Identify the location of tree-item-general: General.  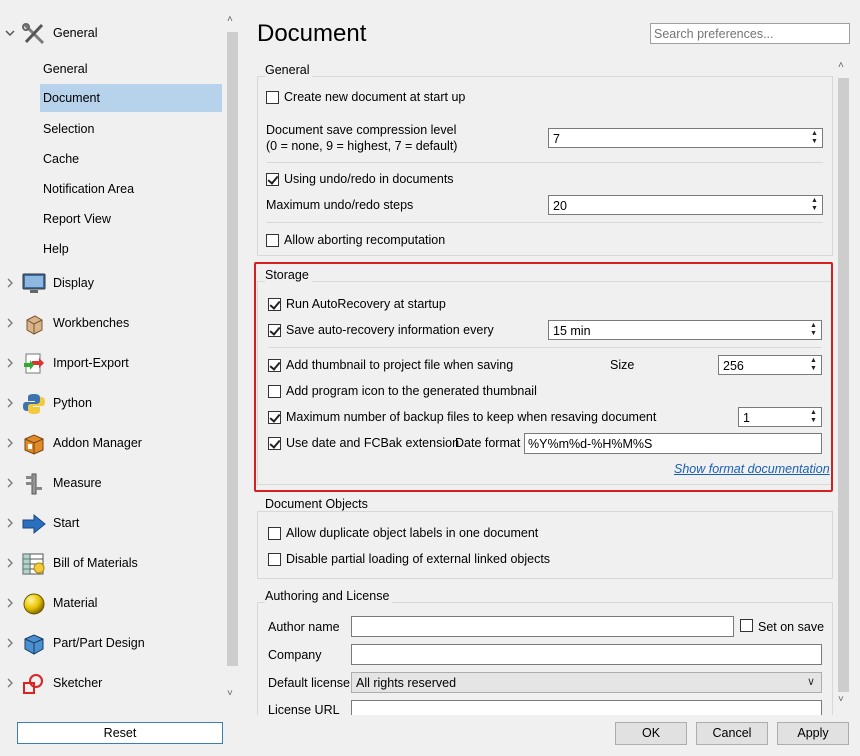
(111, 33).